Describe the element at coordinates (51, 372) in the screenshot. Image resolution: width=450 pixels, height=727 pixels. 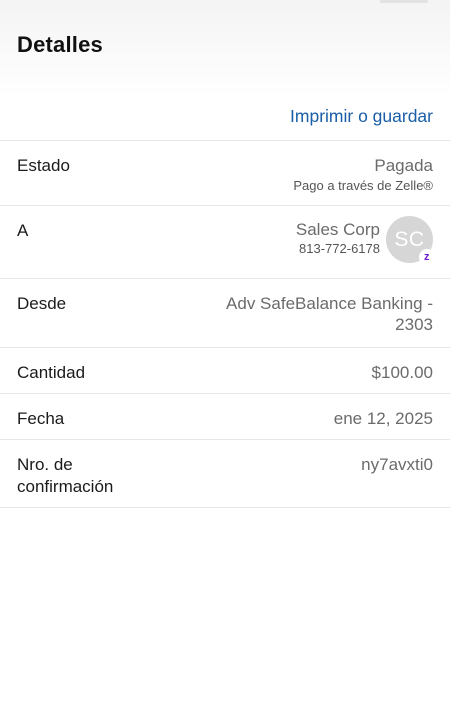
I see `cantidad-label: Cantidad` at that location.